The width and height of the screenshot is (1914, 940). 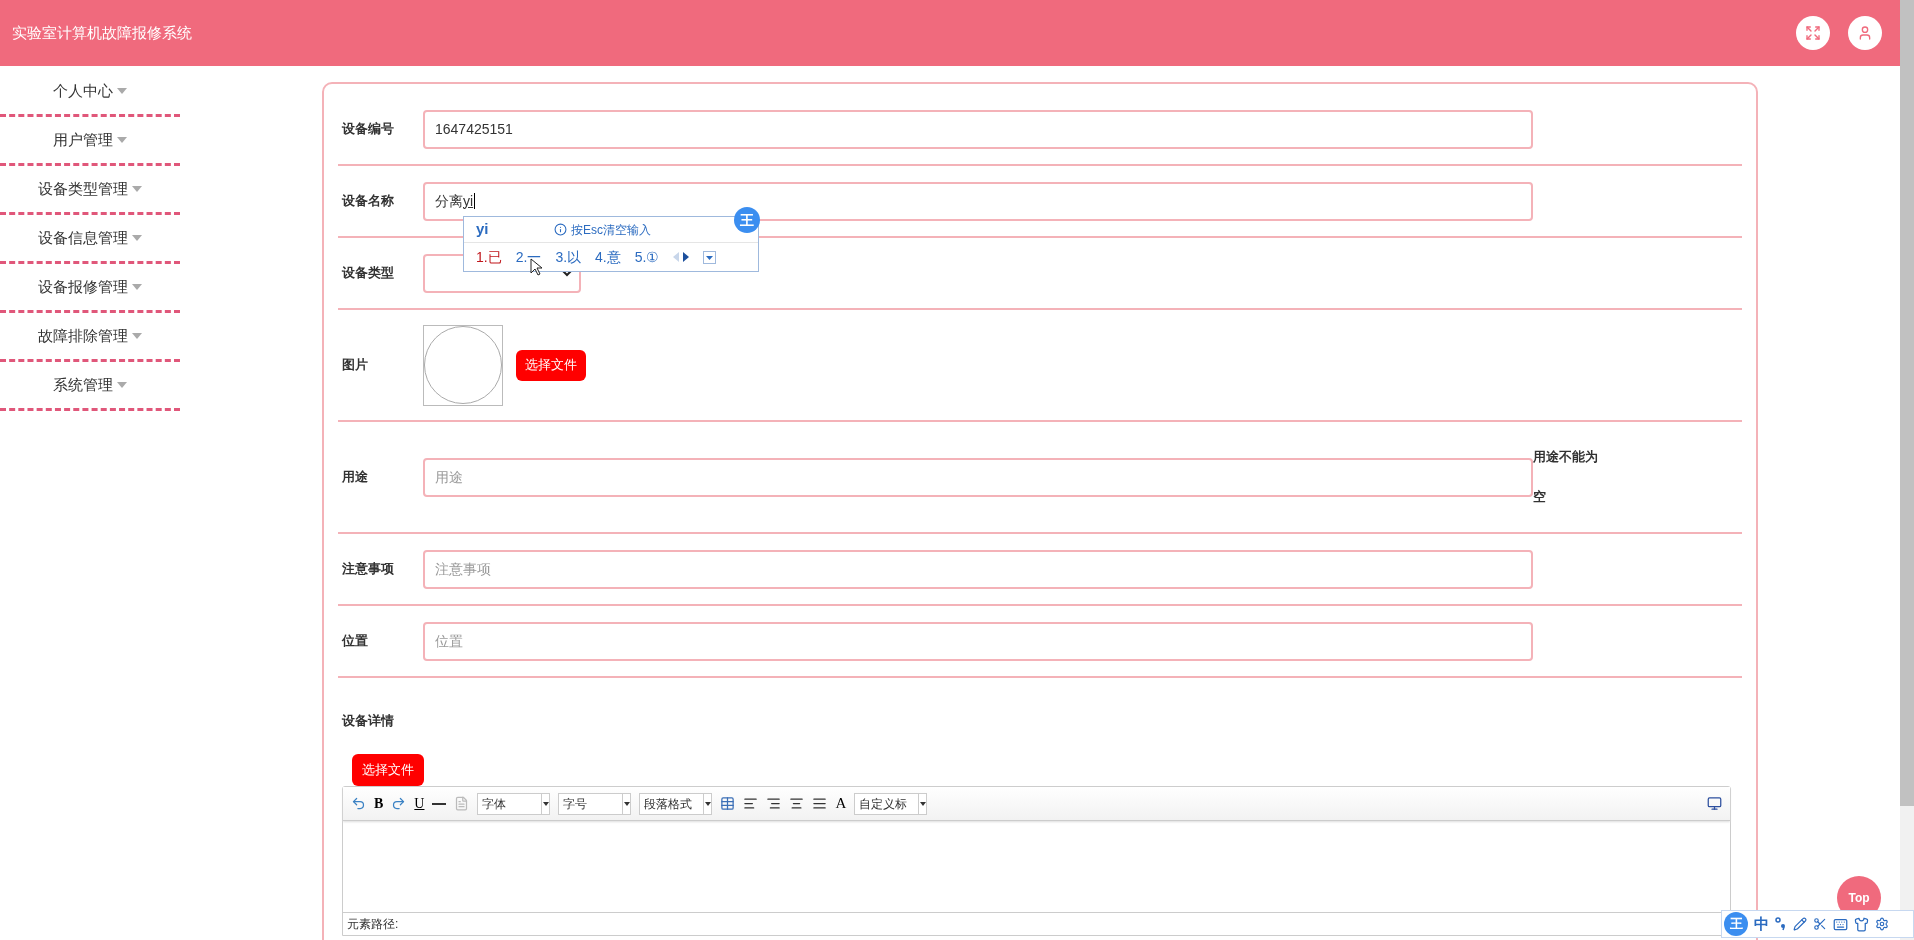 I want to click on toolbar-dropdown: 字体, so click(x=514, y=803).